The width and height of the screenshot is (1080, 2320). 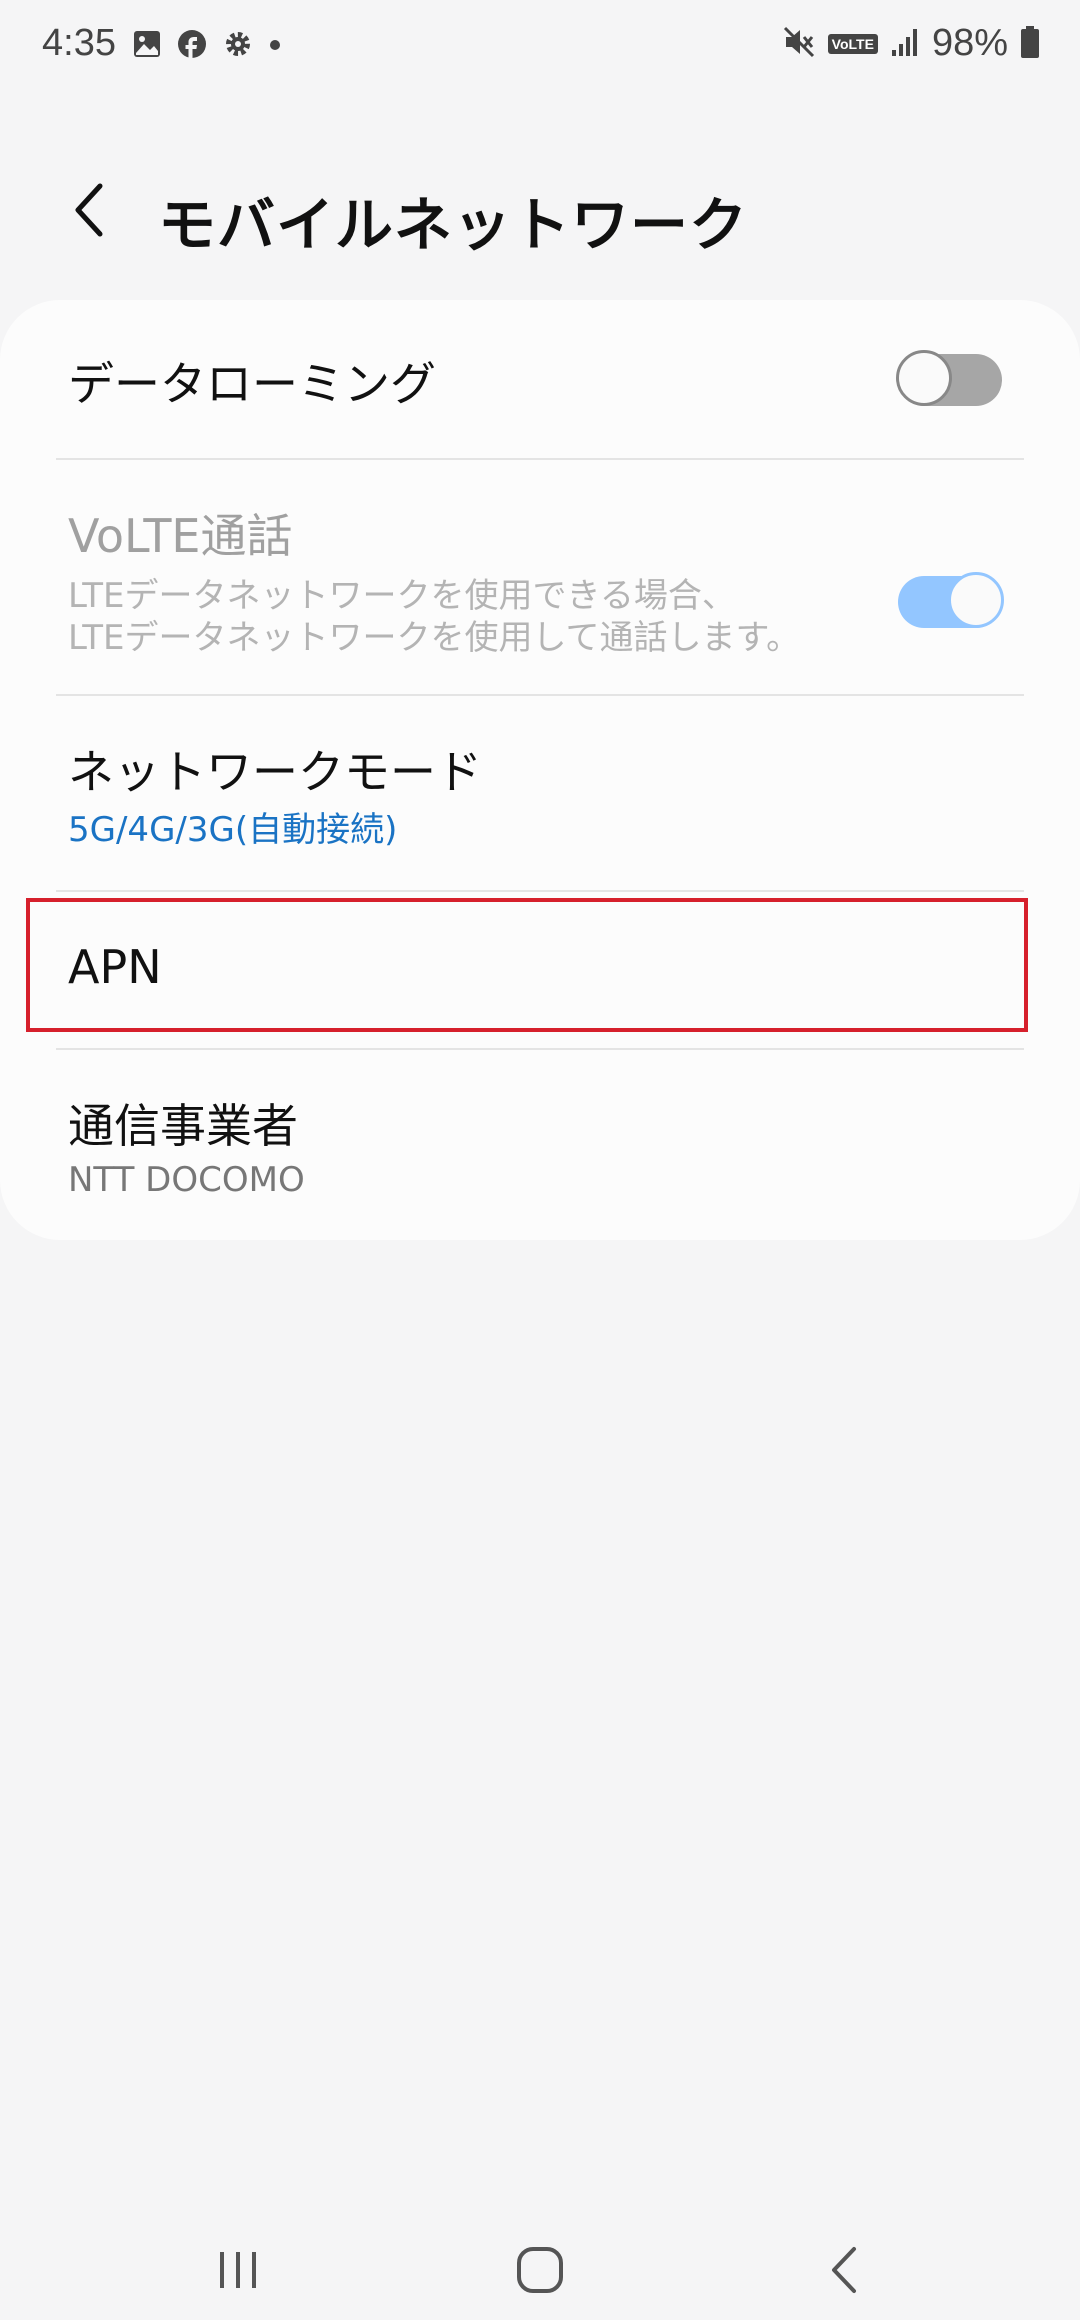 I want to click on recent-apps-button, so click(x=238, y=2270).